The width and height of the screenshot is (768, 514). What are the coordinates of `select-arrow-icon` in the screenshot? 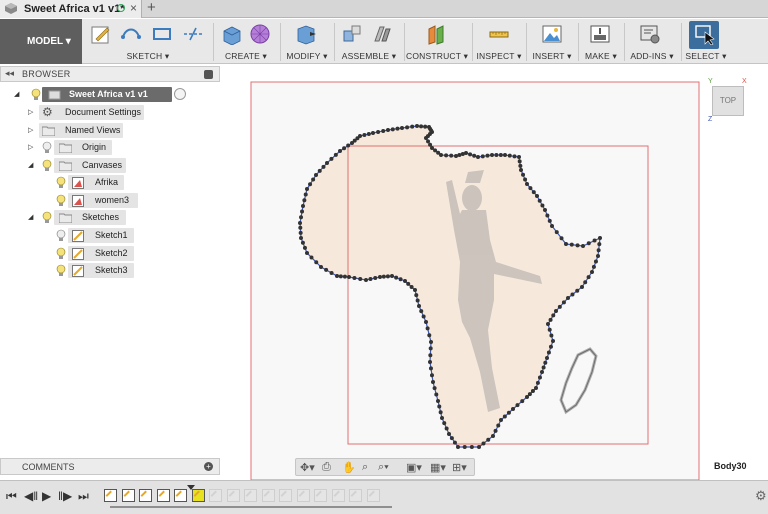 It's located at (704, 34).